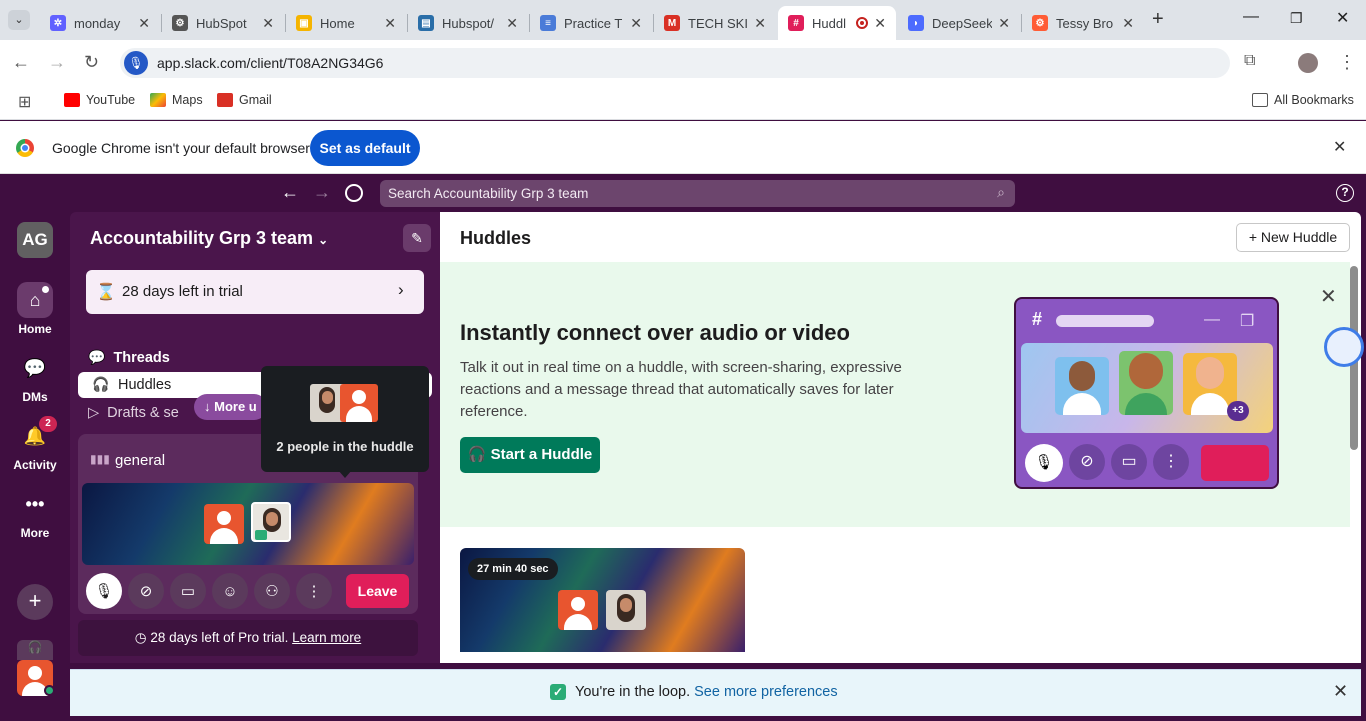 The height and width of the screenshot is (721, 1366). I want to click on home-icon: ▣, so click(304, 23).